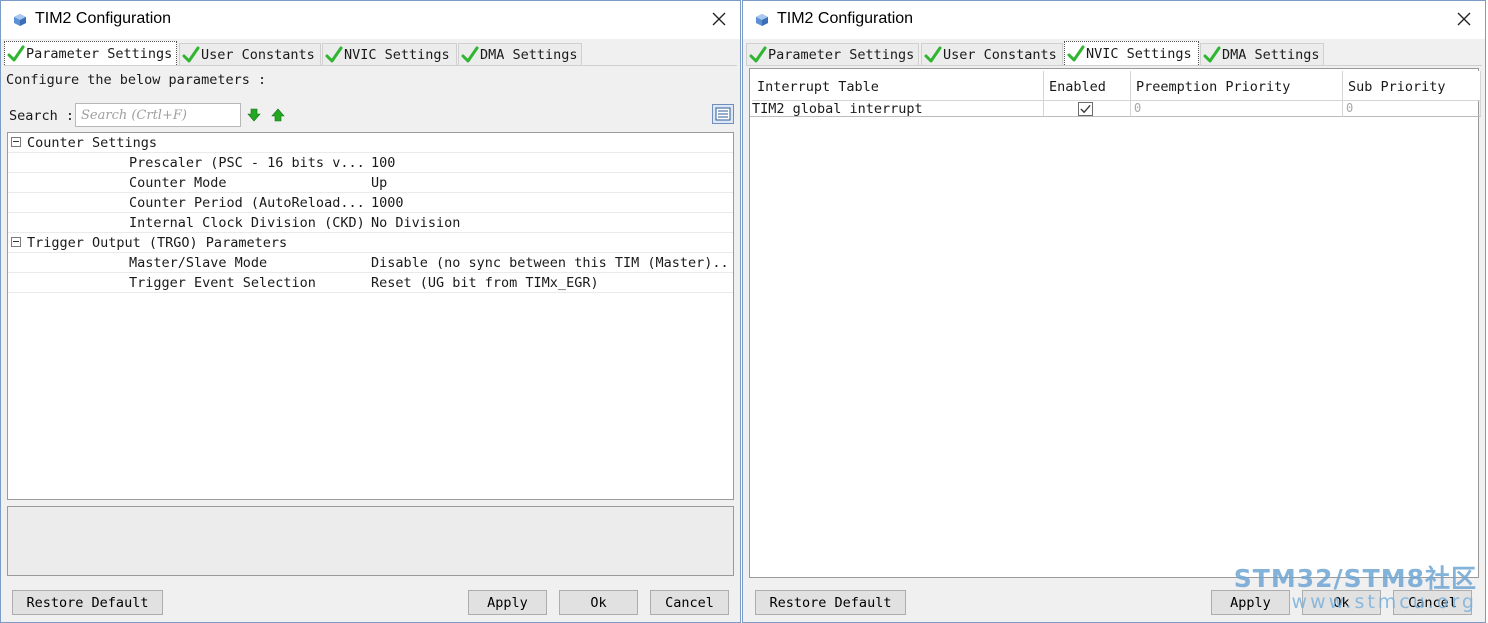 The height and width of the screenshot is (623, 1488). I want to click on param-name: Internal Clock Division (CKD), so click(247, 223).